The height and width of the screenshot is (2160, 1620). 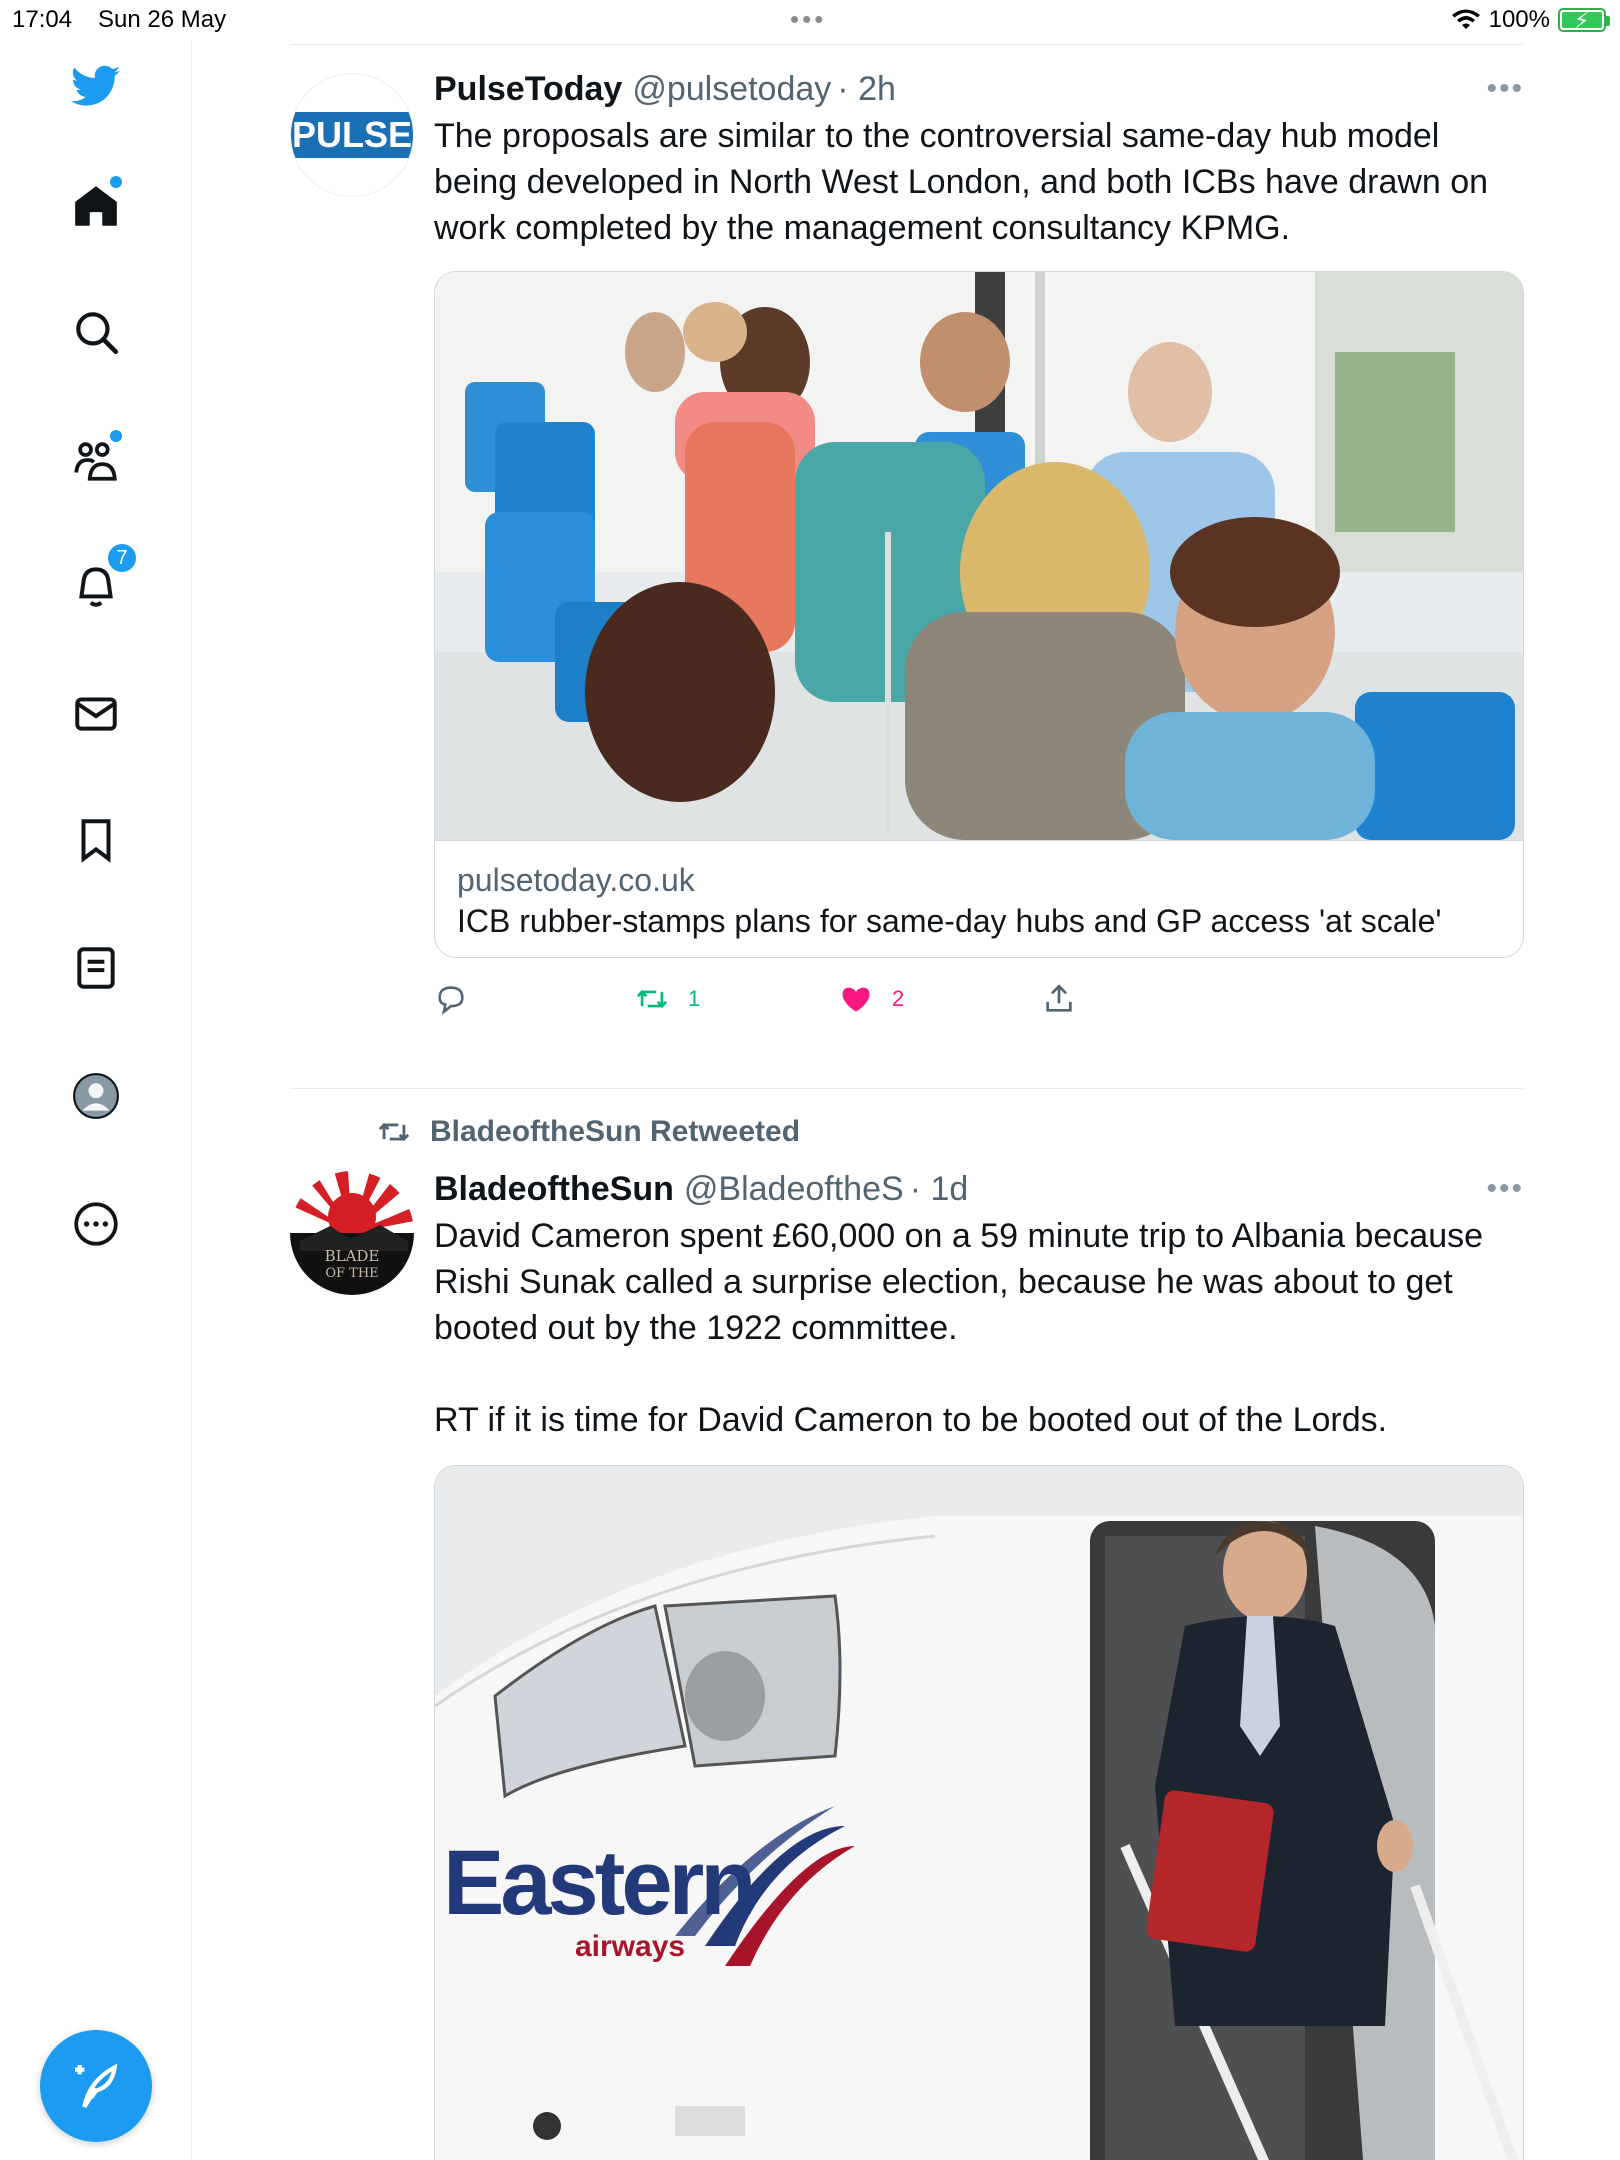 What do you see at coordinates (96, 86) in the screenshot?
I see `twitter-logo-icon` at bounding box center [96, 86].